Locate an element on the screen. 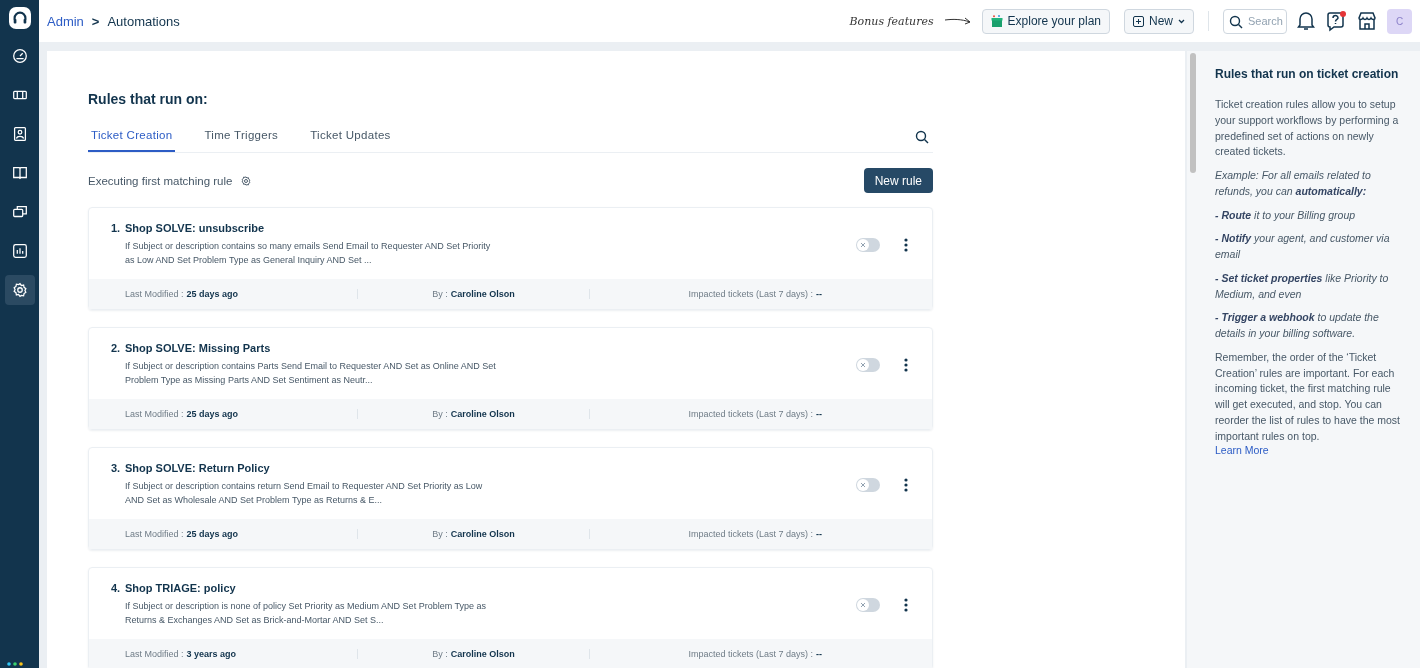  tab: Time Triggers is located at coordinates (241, 140).